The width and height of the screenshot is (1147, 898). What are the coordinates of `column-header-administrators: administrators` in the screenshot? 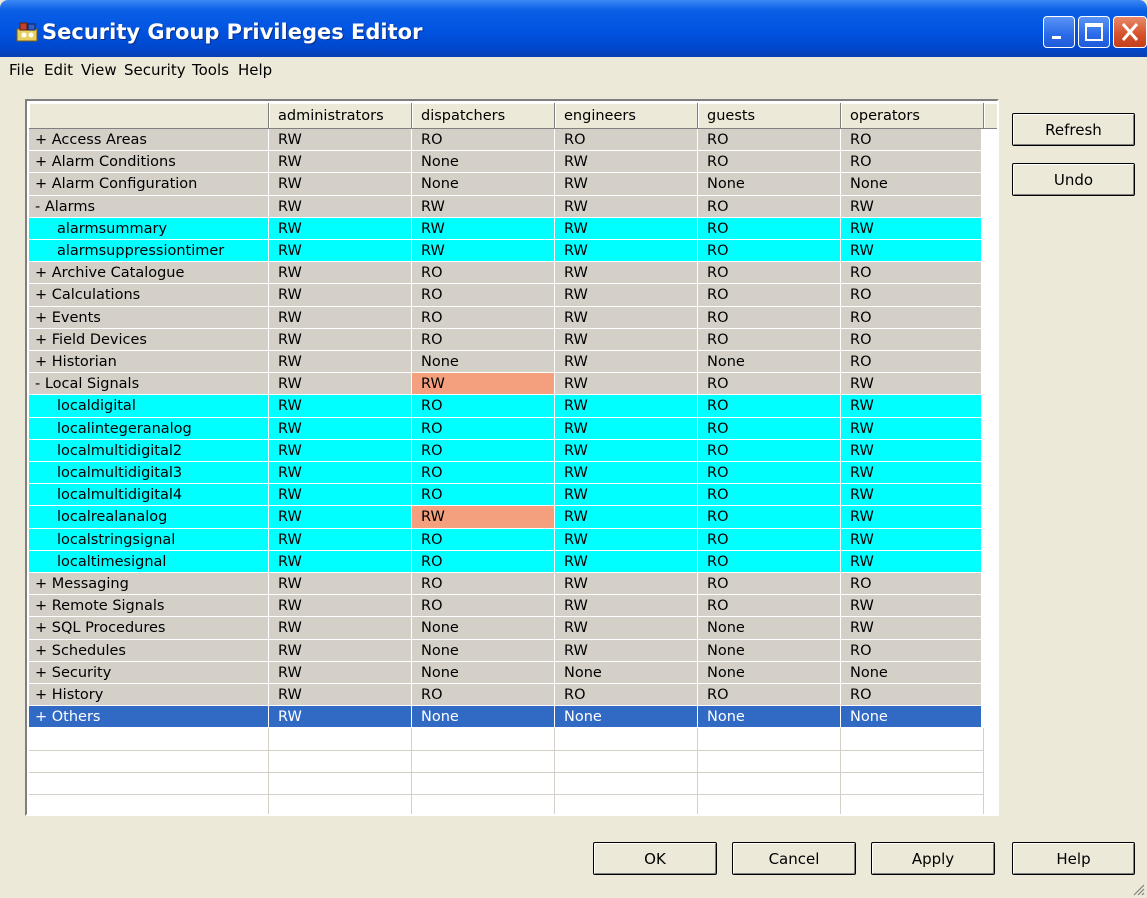 It's located at (340, 116).